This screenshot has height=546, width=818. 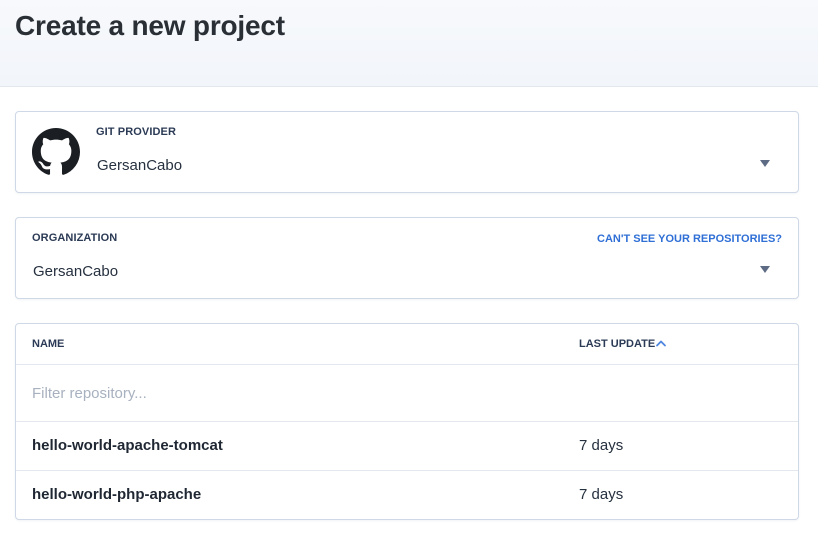 What do you see at coordinates (617, 344) in the screenshot?
I see `column-header-last-update: LAST UPDATE` at bounding box center [617, 344].